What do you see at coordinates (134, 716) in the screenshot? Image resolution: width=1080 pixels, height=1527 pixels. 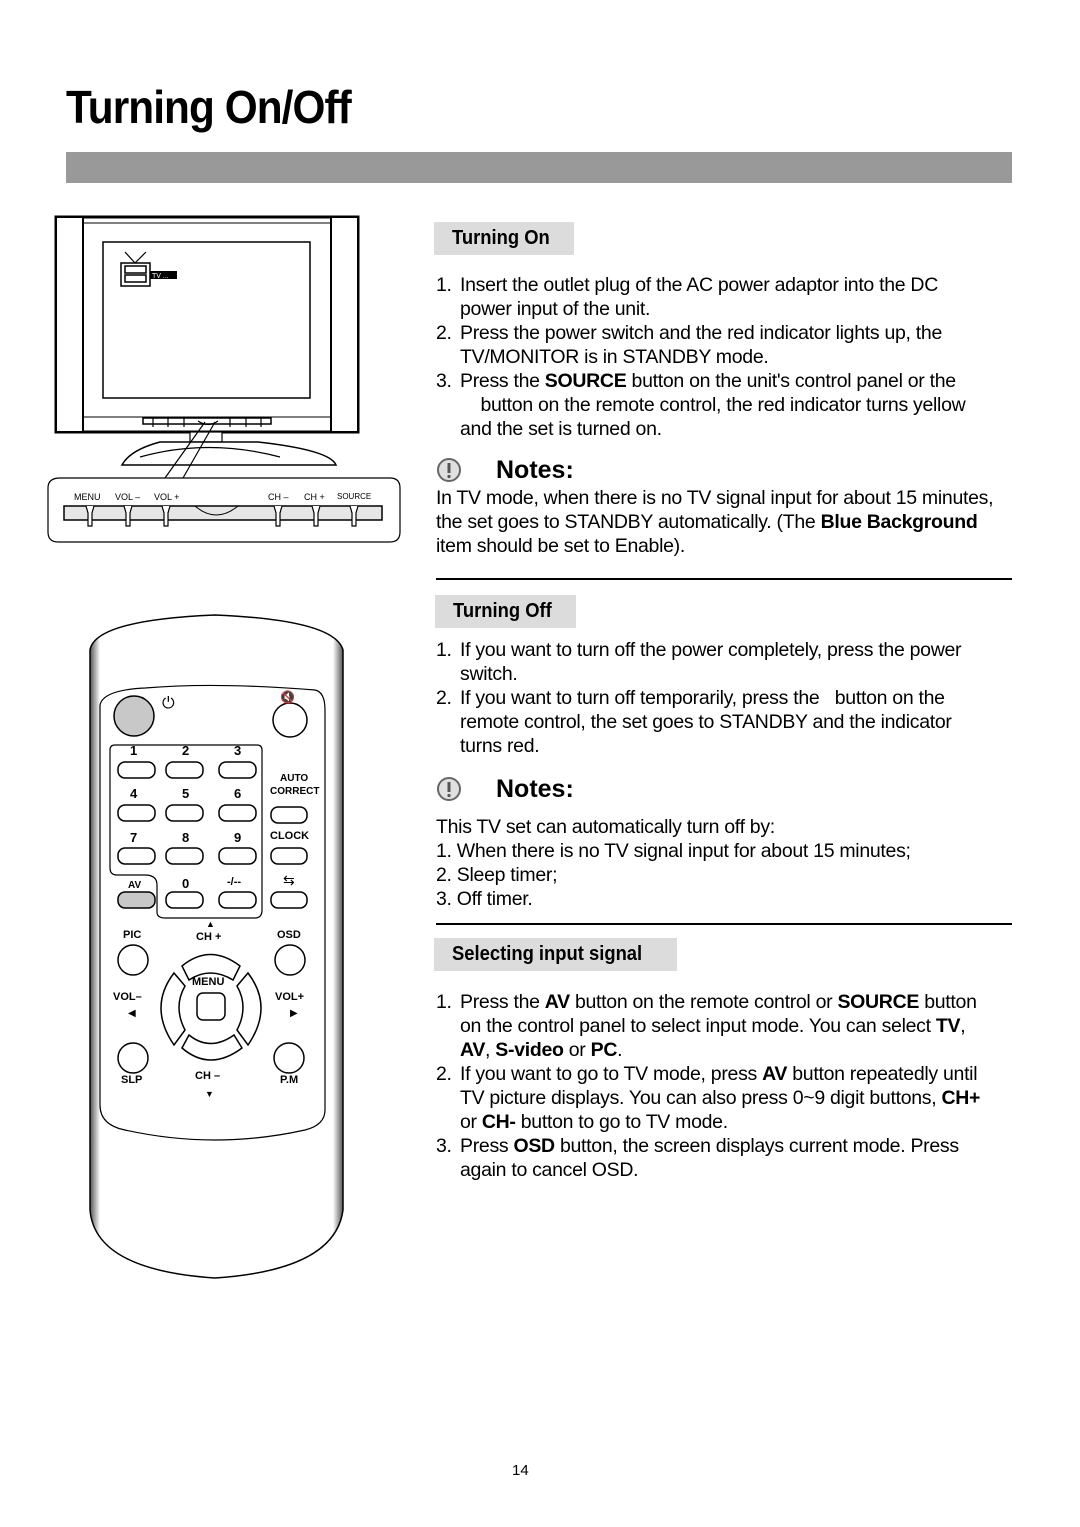 I see `power-button` at bounding box center [134, 716].